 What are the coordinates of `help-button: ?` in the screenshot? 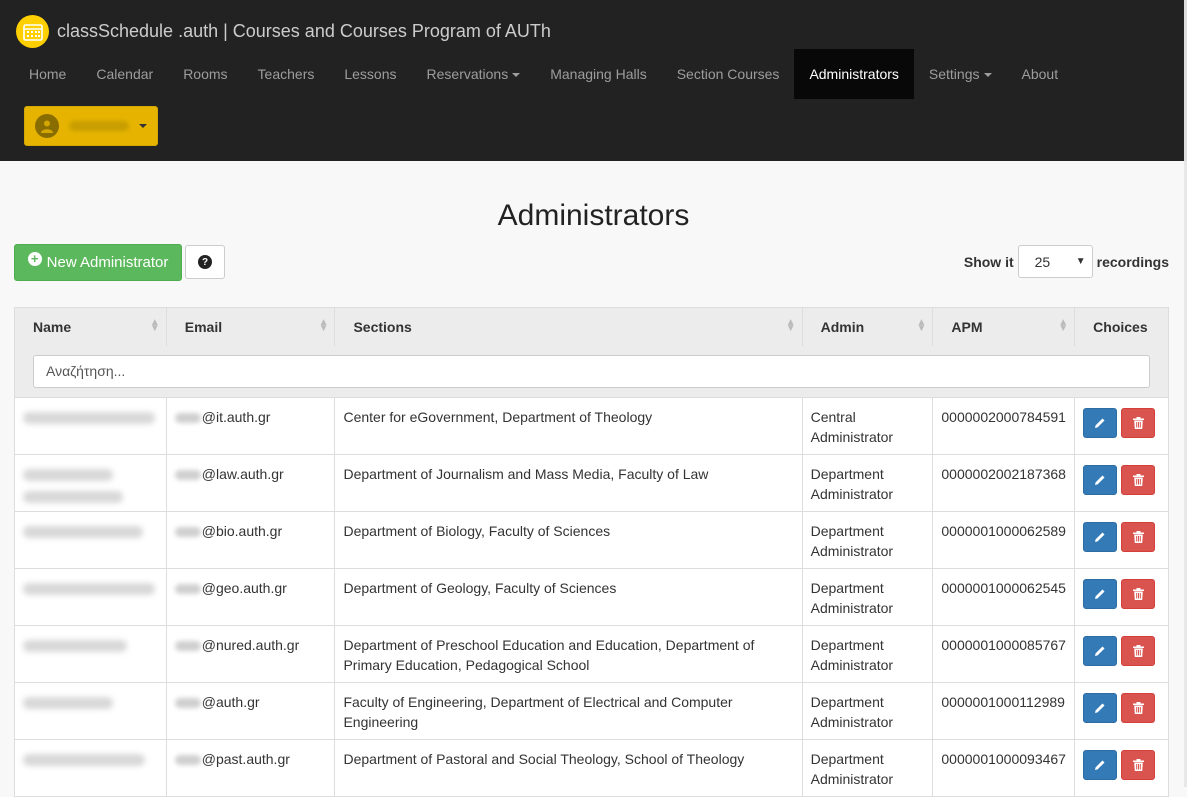 It's located at (205, 262).